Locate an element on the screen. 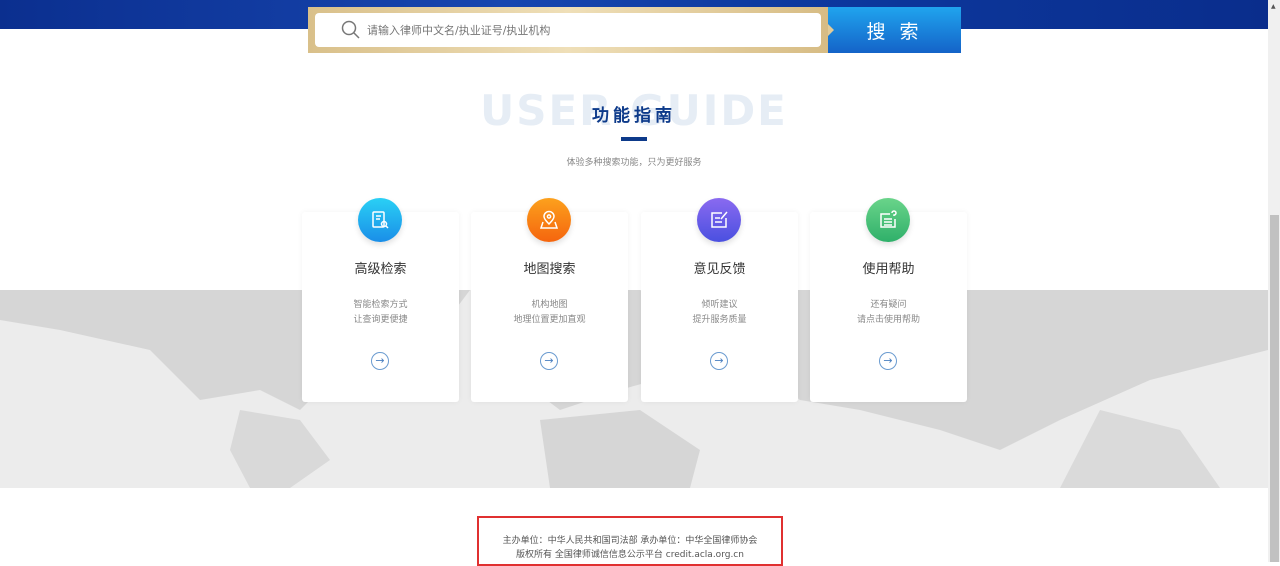 The height and width of the screenshot is (566, 1280). card-title: 地图搜索 is located at coordinates (549, 269).